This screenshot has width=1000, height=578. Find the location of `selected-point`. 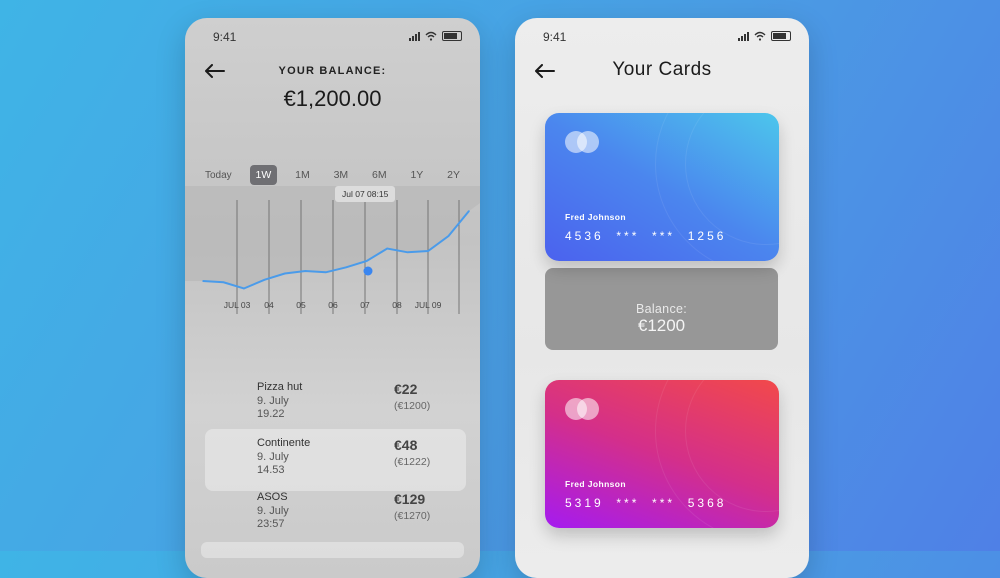

selected-point is located at coordinates (368, 271).